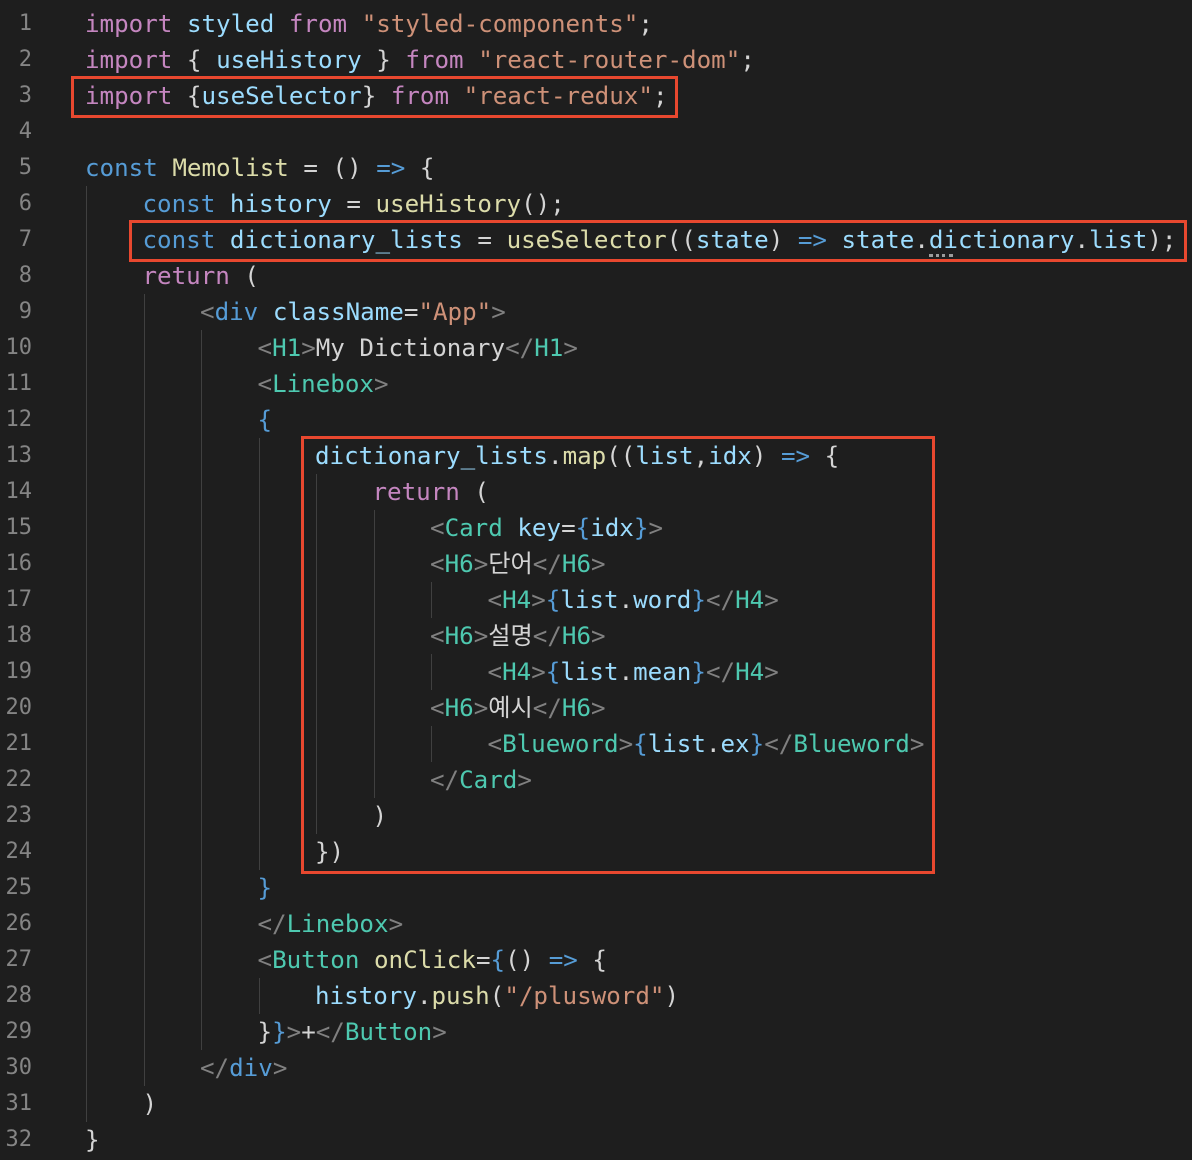 This screenshot has width=1192, height=1160. I want to click on line-number: 26, so click(19, 923).